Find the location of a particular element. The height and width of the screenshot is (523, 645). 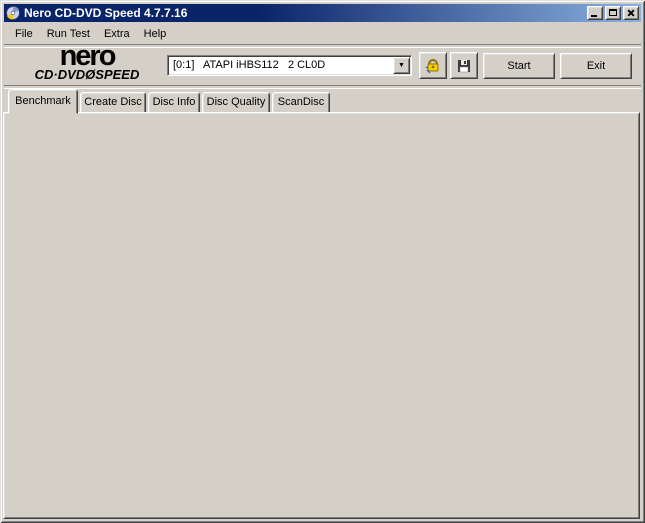

chevron-down-icon: ▼ is located at coordinates (401, 65).